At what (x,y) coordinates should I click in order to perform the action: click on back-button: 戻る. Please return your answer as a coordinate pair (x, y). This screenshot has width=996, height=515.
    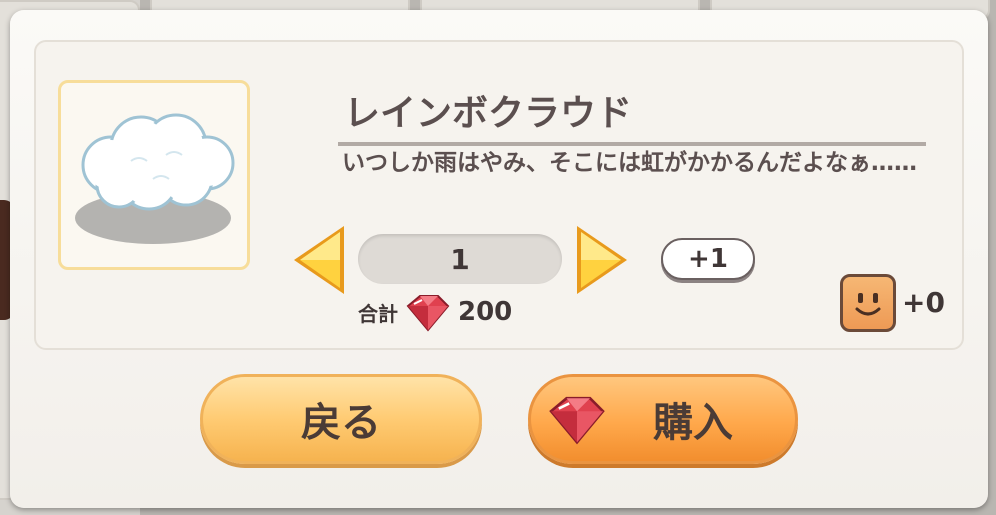
    Looking at the image, I should click on (341, 419).